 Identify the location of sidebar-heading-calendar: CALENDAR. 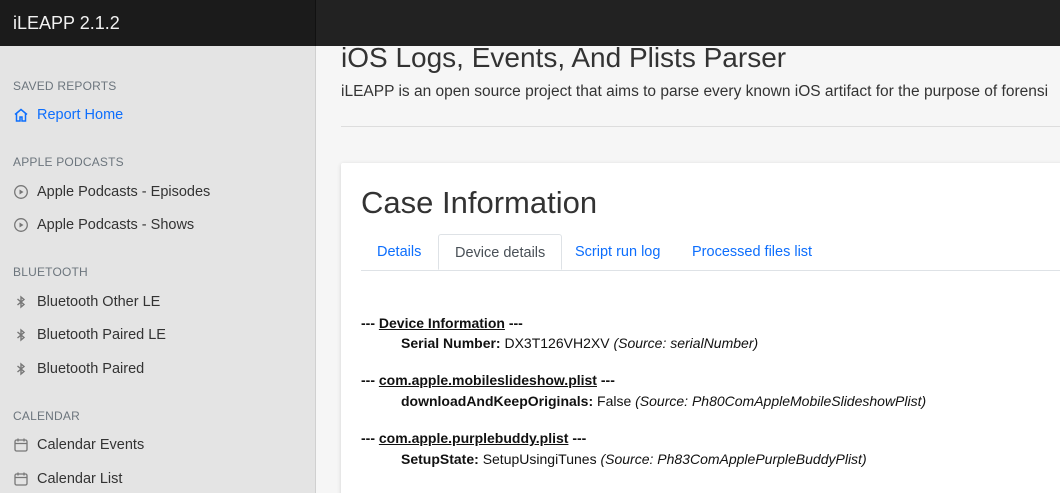
(46, 416).